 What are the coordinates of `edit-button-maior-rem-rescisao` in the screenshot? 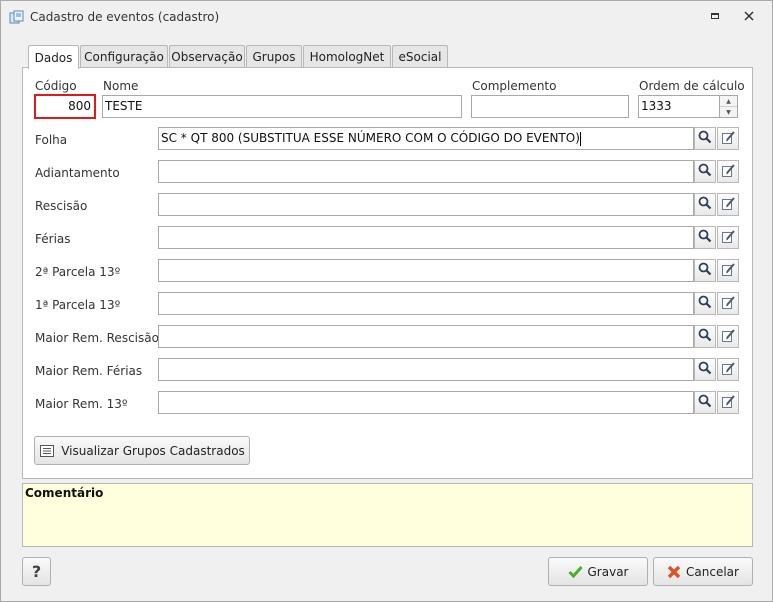 It's located at (728, 336).